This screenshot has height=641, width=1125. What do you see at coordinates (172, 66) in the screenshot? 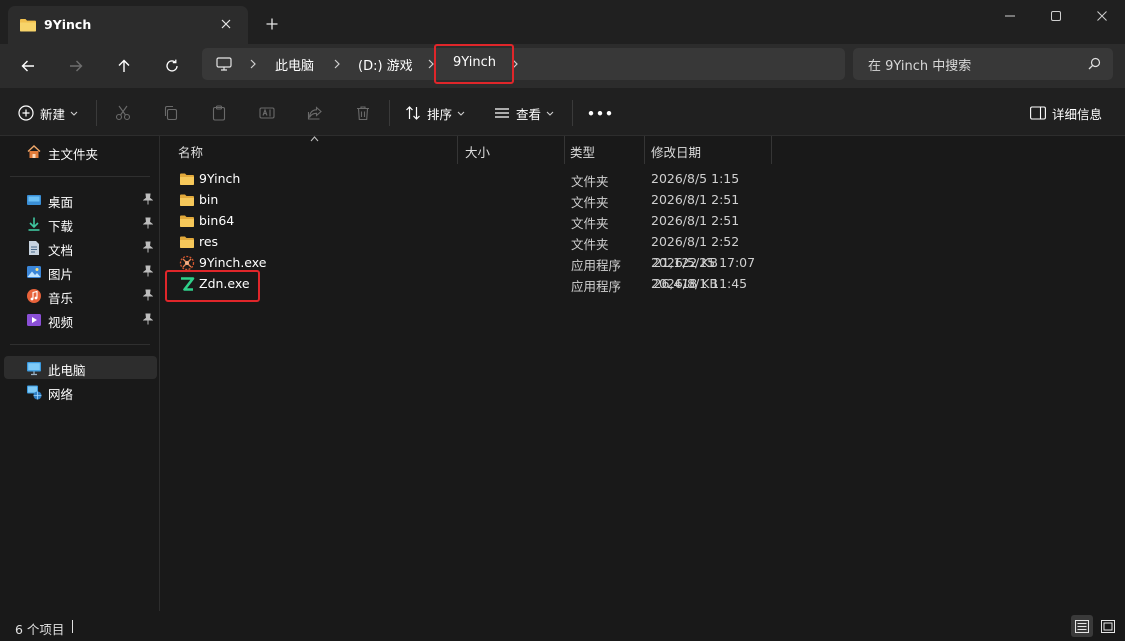
I see `refresh-button` at bounding box center [172, 66].